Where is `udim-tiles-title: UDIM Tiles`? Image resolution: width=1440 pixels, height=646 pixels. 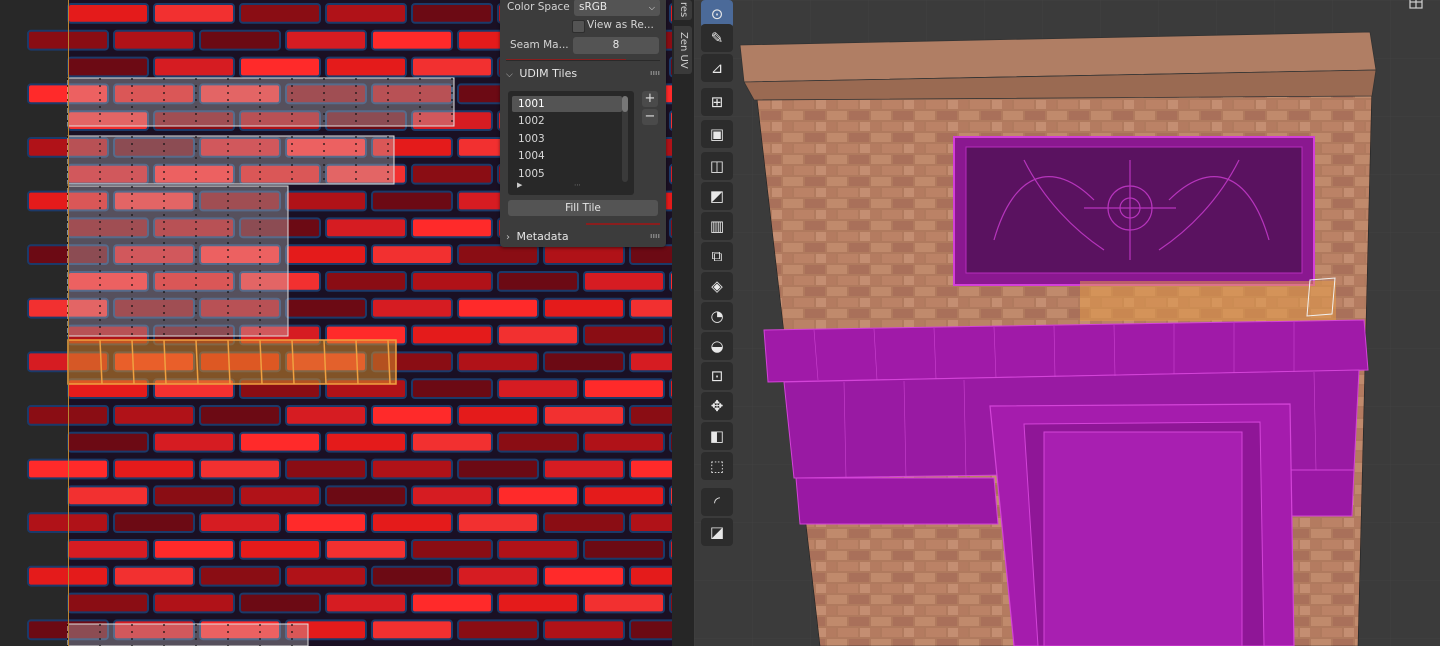 udim-tiles-title: UDIM Tiles is located at coordinates (548, 73).